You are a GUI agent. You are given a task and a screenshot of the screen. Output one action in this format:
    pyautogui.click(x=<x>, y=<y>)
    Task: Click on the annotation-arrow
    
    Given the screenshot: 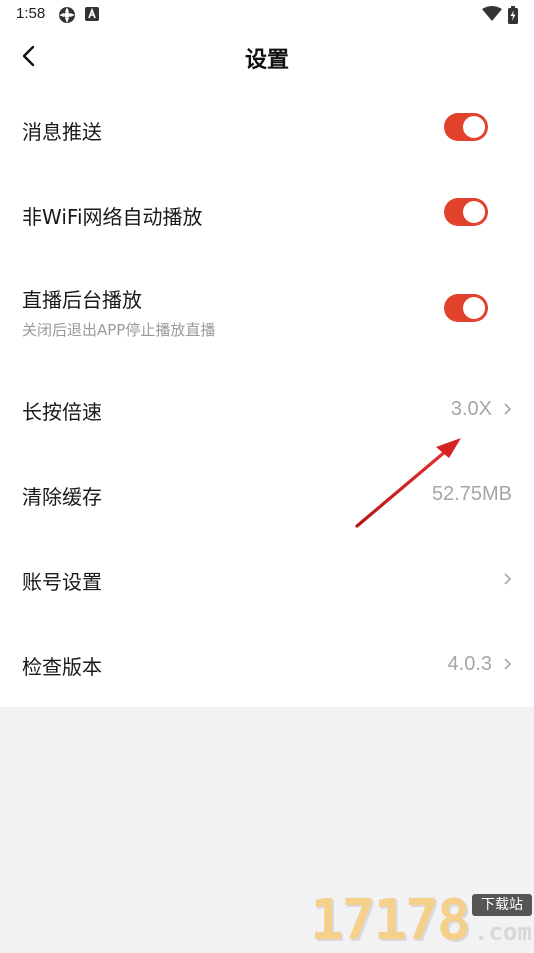 What is the action you would take?
    pyautogui.click(x=408, y=483)
    